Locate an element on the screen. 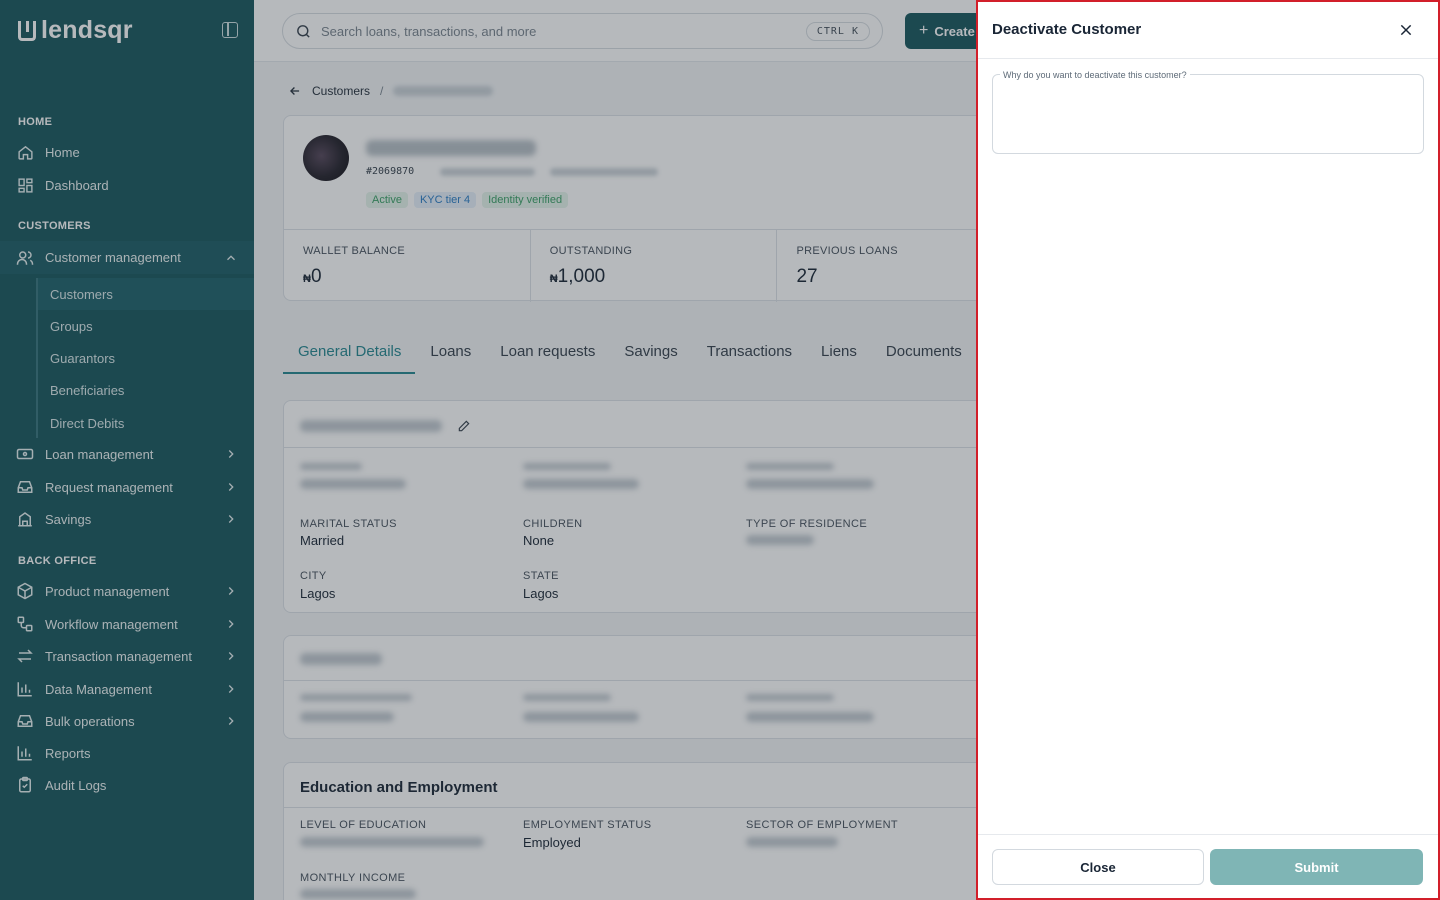 The width and height of the screenshot is (1440, 900). deactivation-reason-input is located at coordinates (1208, 114).